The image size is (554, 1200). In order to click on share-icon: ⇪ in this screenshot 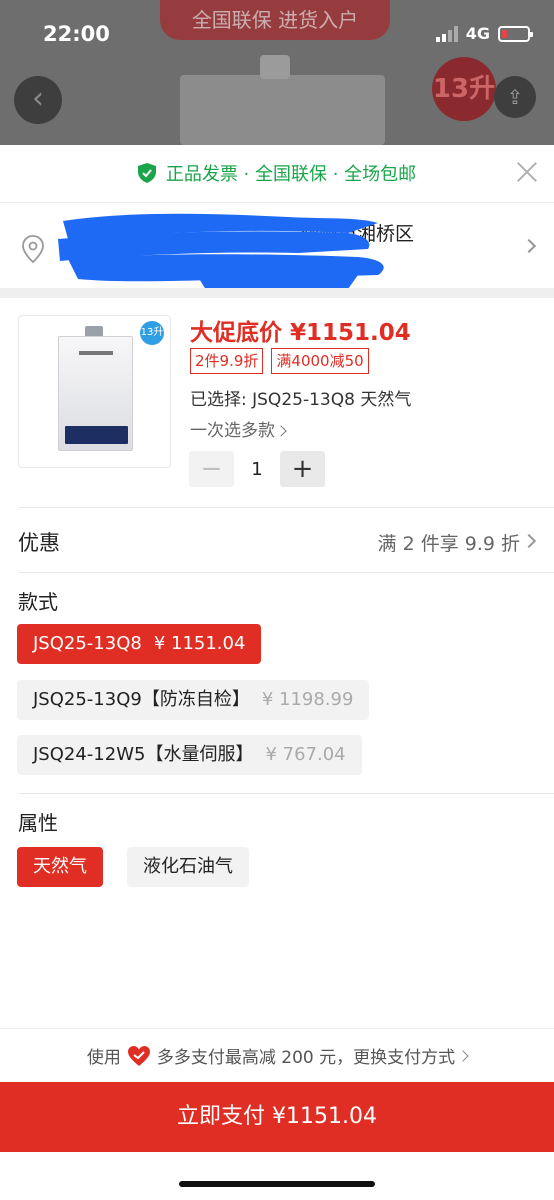, I will do `click(515, 97)`.